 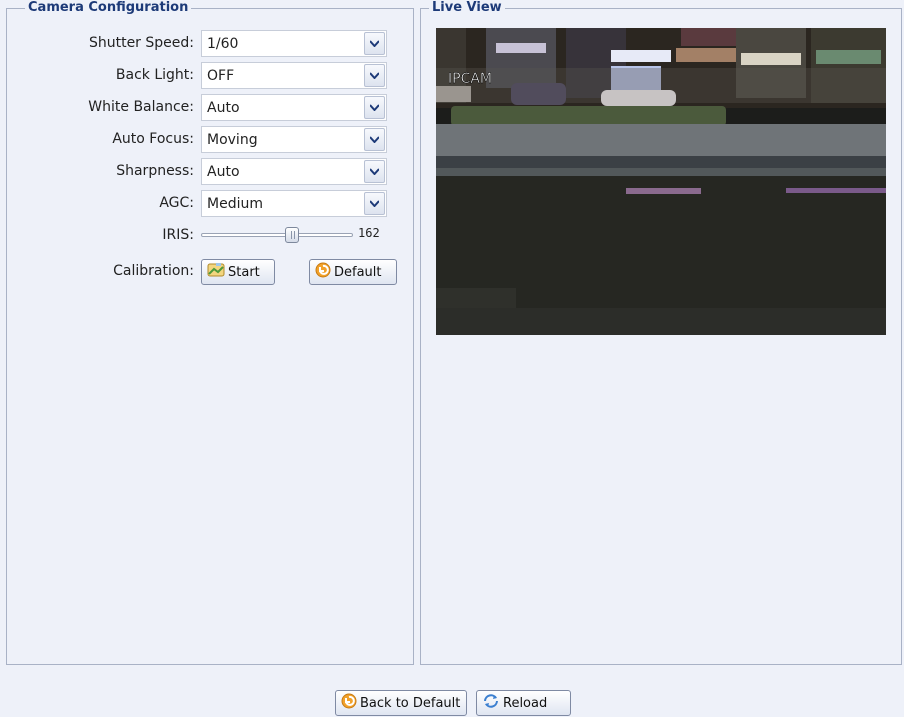 I want to click on shutter-speed-select: 1/60, so click(x=294, y=43).